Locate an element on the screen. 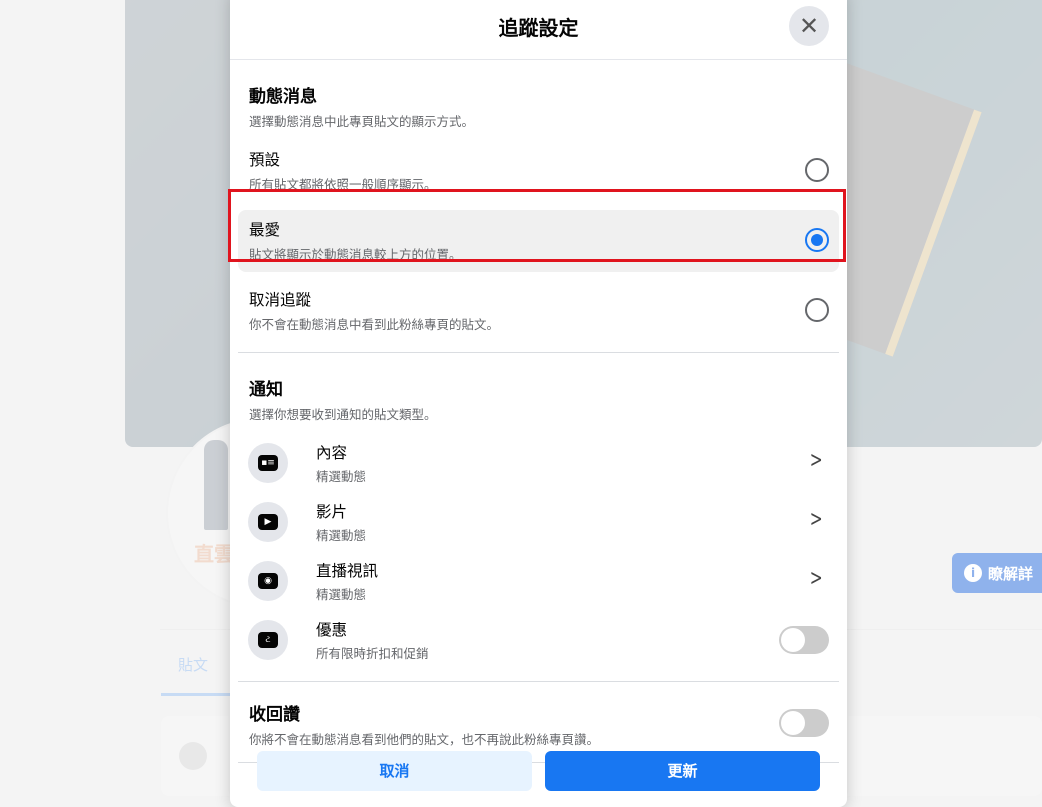 The height and width of the screenshot is (807, 1042). notification-item-content: ▪≡ 內容 精選動態 > is located at coordinates (547, 462).